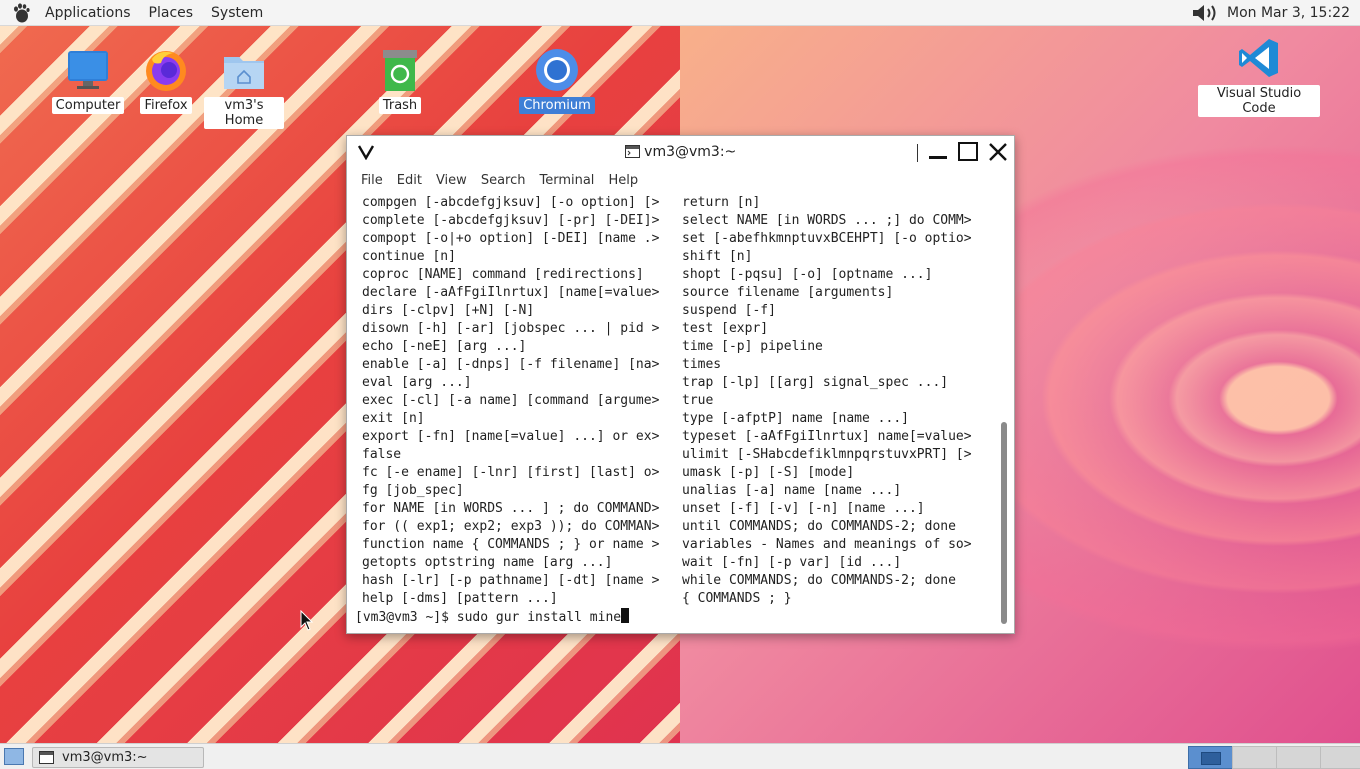  What do you see at coordinates (1004, 523) in the screenshot?
I see `scrollbar-thumb` at bounding box center [1004, 523].